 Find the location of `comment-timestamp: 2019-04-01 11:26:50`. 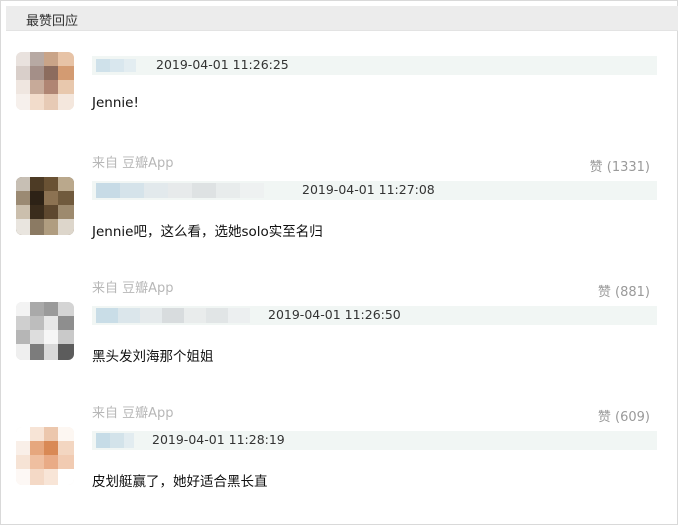

comment-timestamp: 2019-04-01 11:26:50 is located at coordinates (334, 314).